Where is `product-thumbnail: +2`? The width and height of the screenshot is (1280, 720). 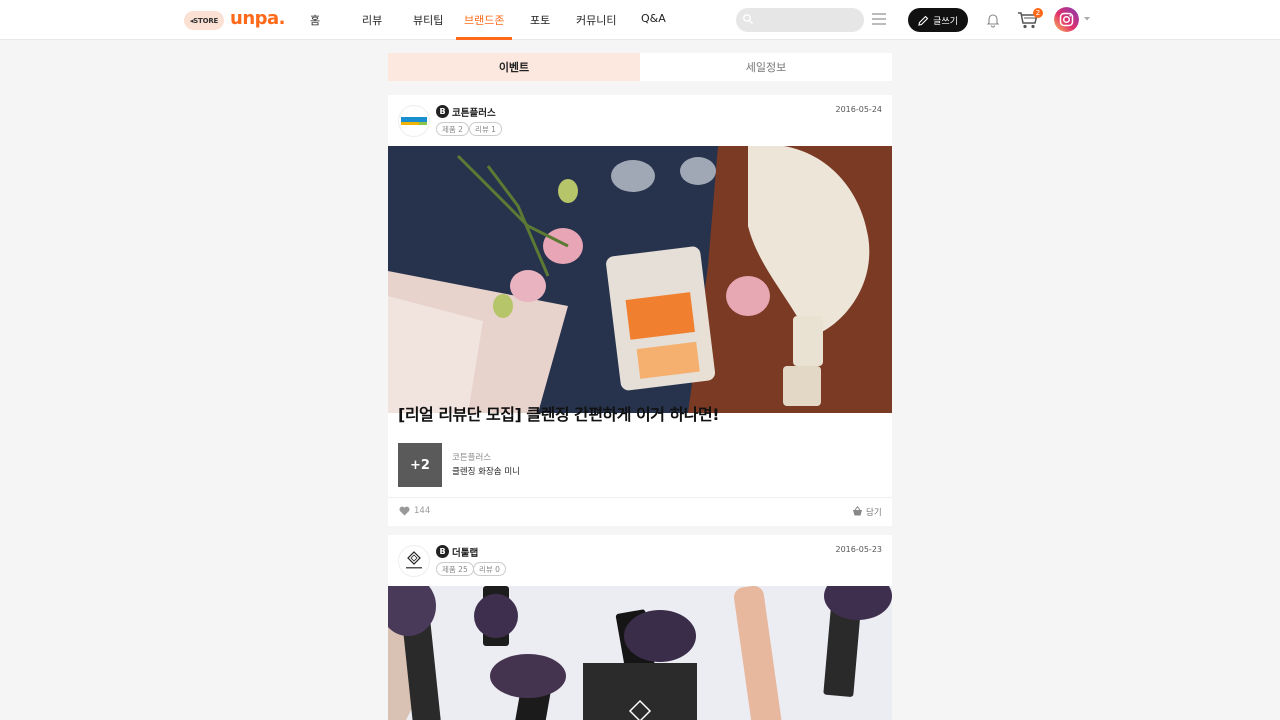 product-thumbnail: +2 is located at coordinates (420, 465).